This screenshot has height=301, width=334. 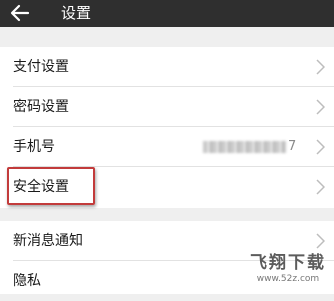 I want to click on settings-item-phone: 手机号 7, so click(x=167, y=147).